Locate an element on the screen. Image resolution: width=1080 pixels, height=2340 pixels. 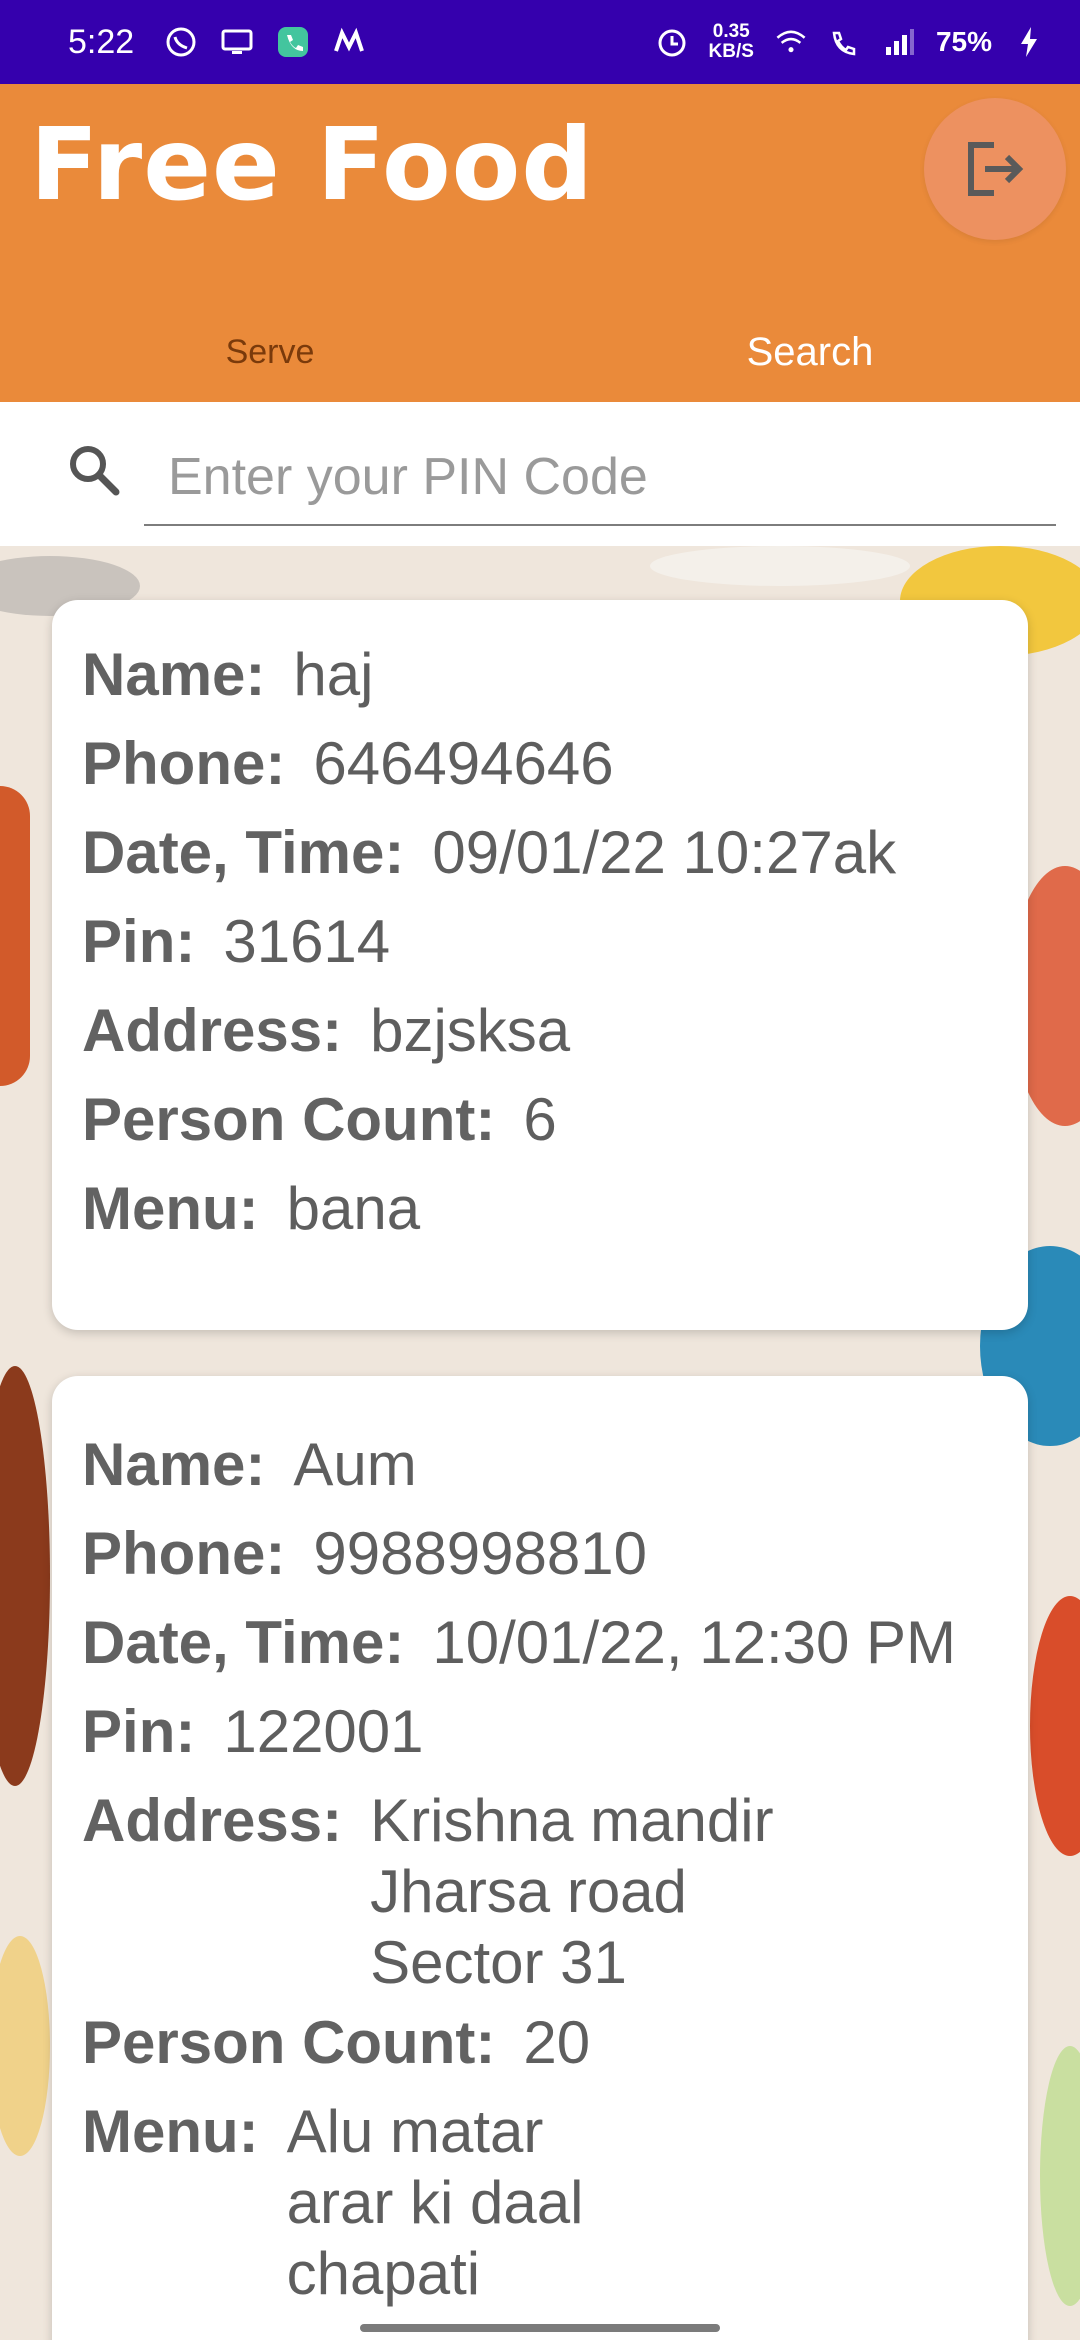
person-count-row: Person Count: 20 is located at coordinates (555, 2042).